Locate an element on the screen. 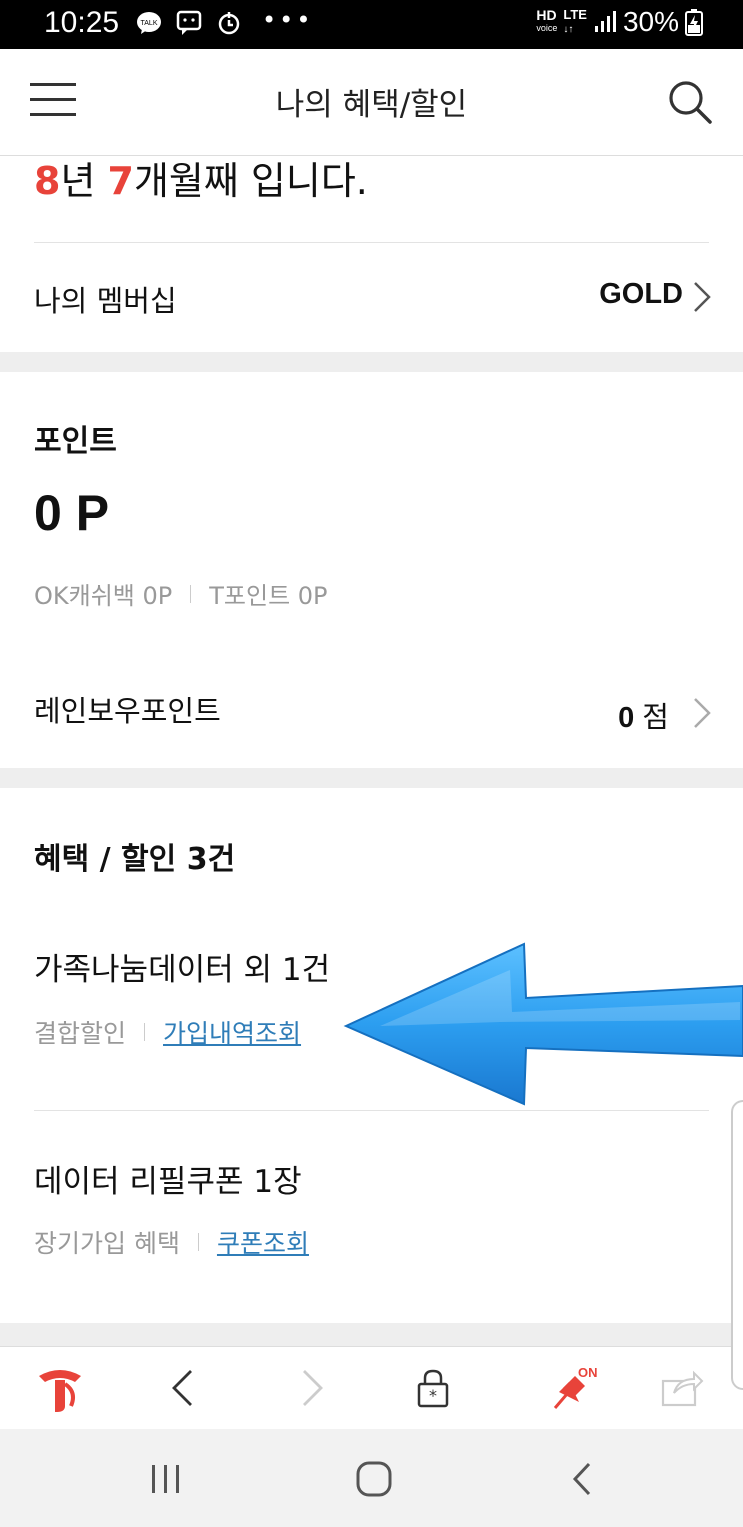  share-icon is located at coordinates (682, 1388).